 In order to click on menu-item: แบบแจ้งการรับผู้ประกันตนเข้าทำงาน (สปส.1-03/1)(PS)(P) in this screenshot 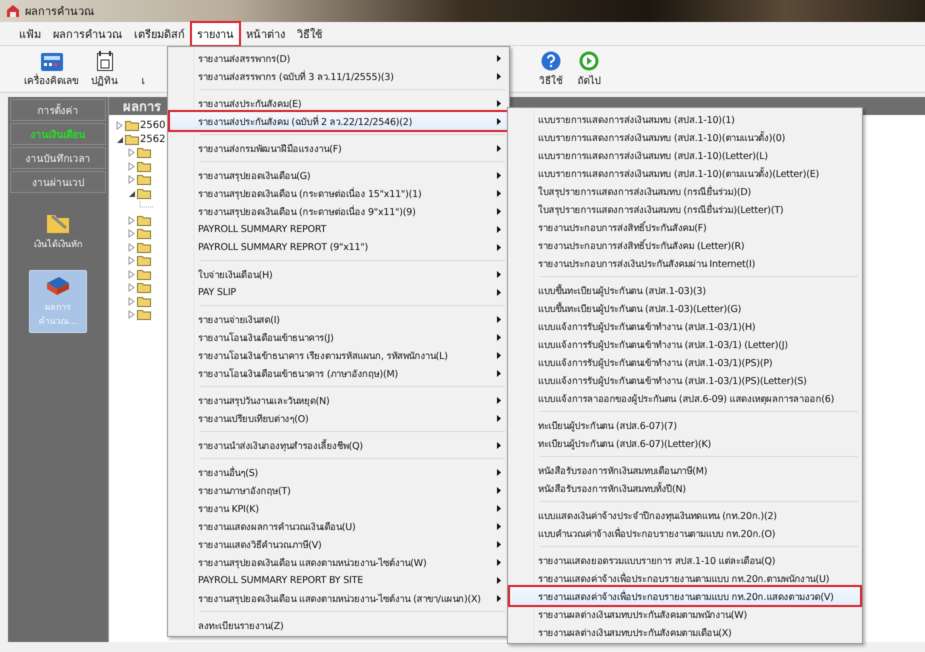, I will do `click(685, 362)`.